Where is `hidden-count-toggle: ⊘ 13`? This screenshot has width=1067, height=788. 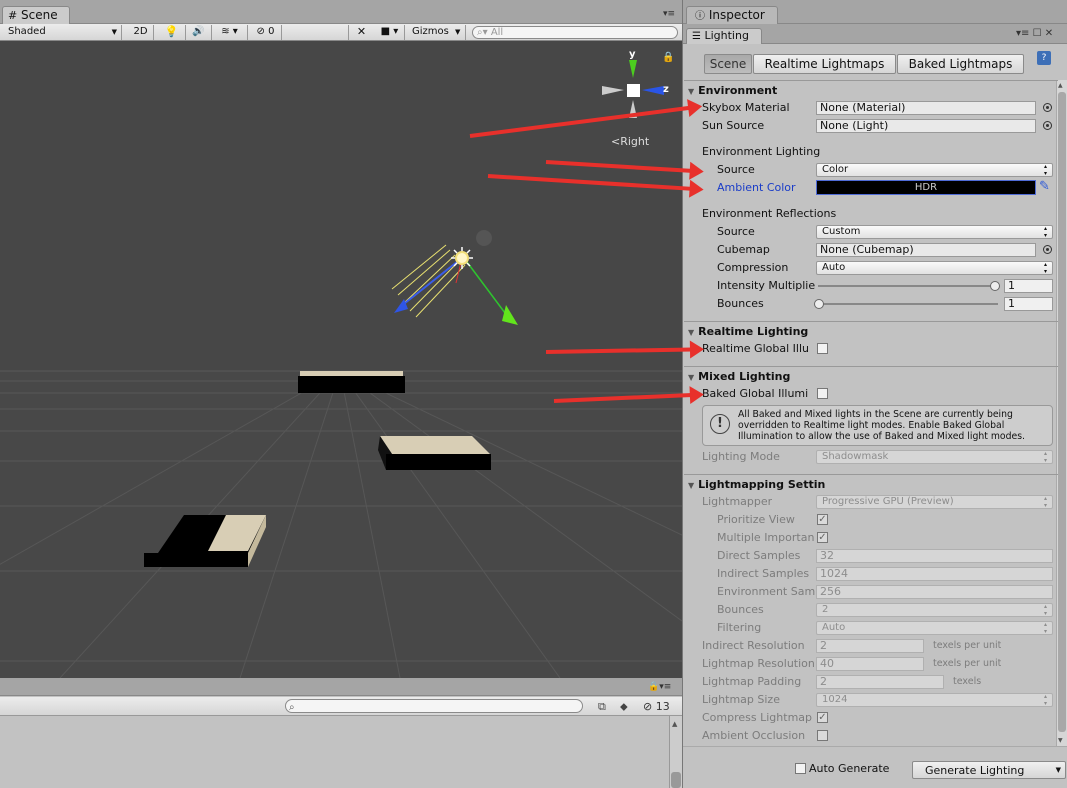
hidden-count-toggle: ⊘ 13 is located at coordinates (656, 706).